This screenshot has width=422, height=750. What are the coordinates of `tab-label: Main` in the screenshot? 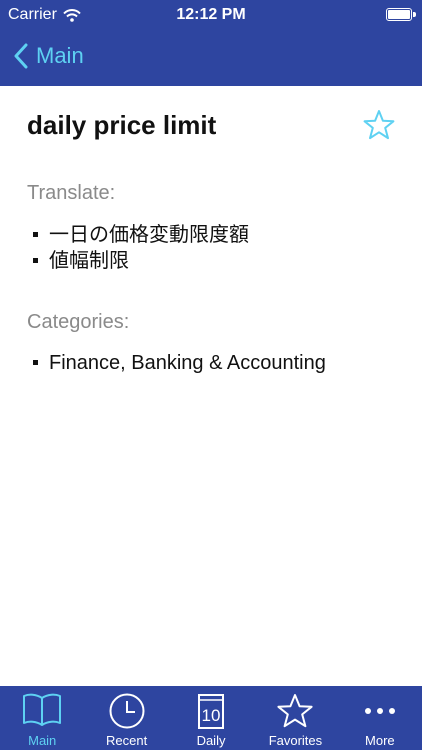 It's located at (42, 740).